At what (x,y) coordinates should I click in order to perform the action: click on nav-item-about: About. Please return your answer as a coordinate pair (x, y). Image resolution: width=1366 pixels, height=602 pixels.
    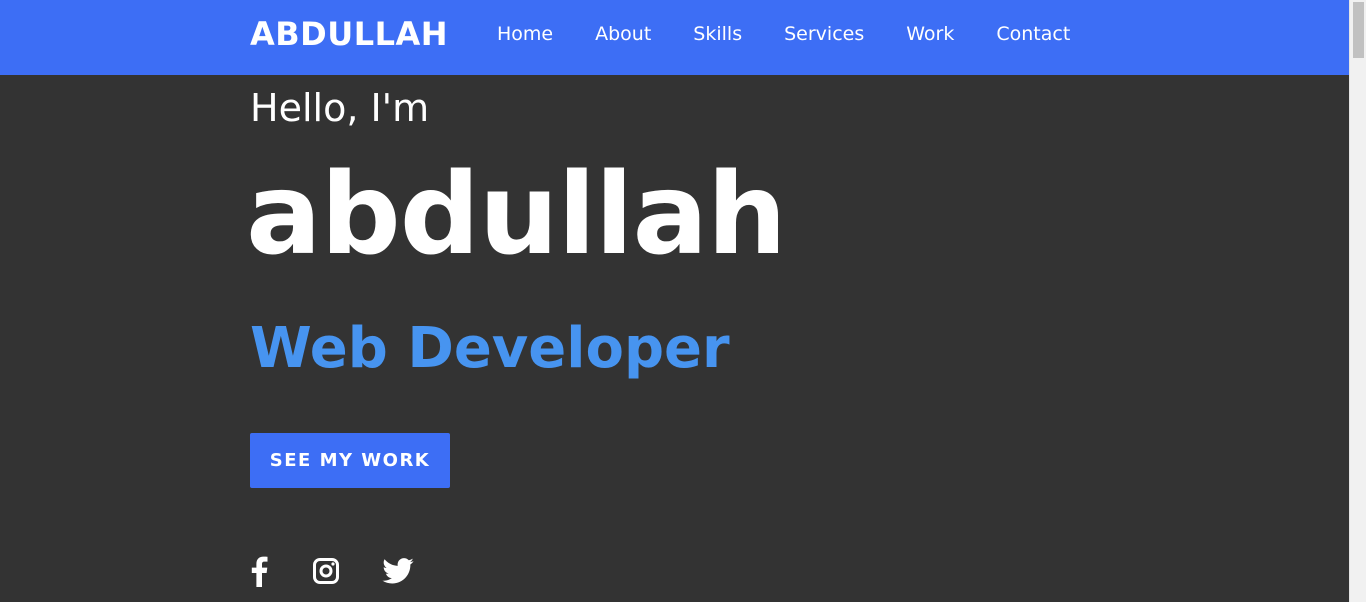
    Looking at the image, I should click on (623, 34).